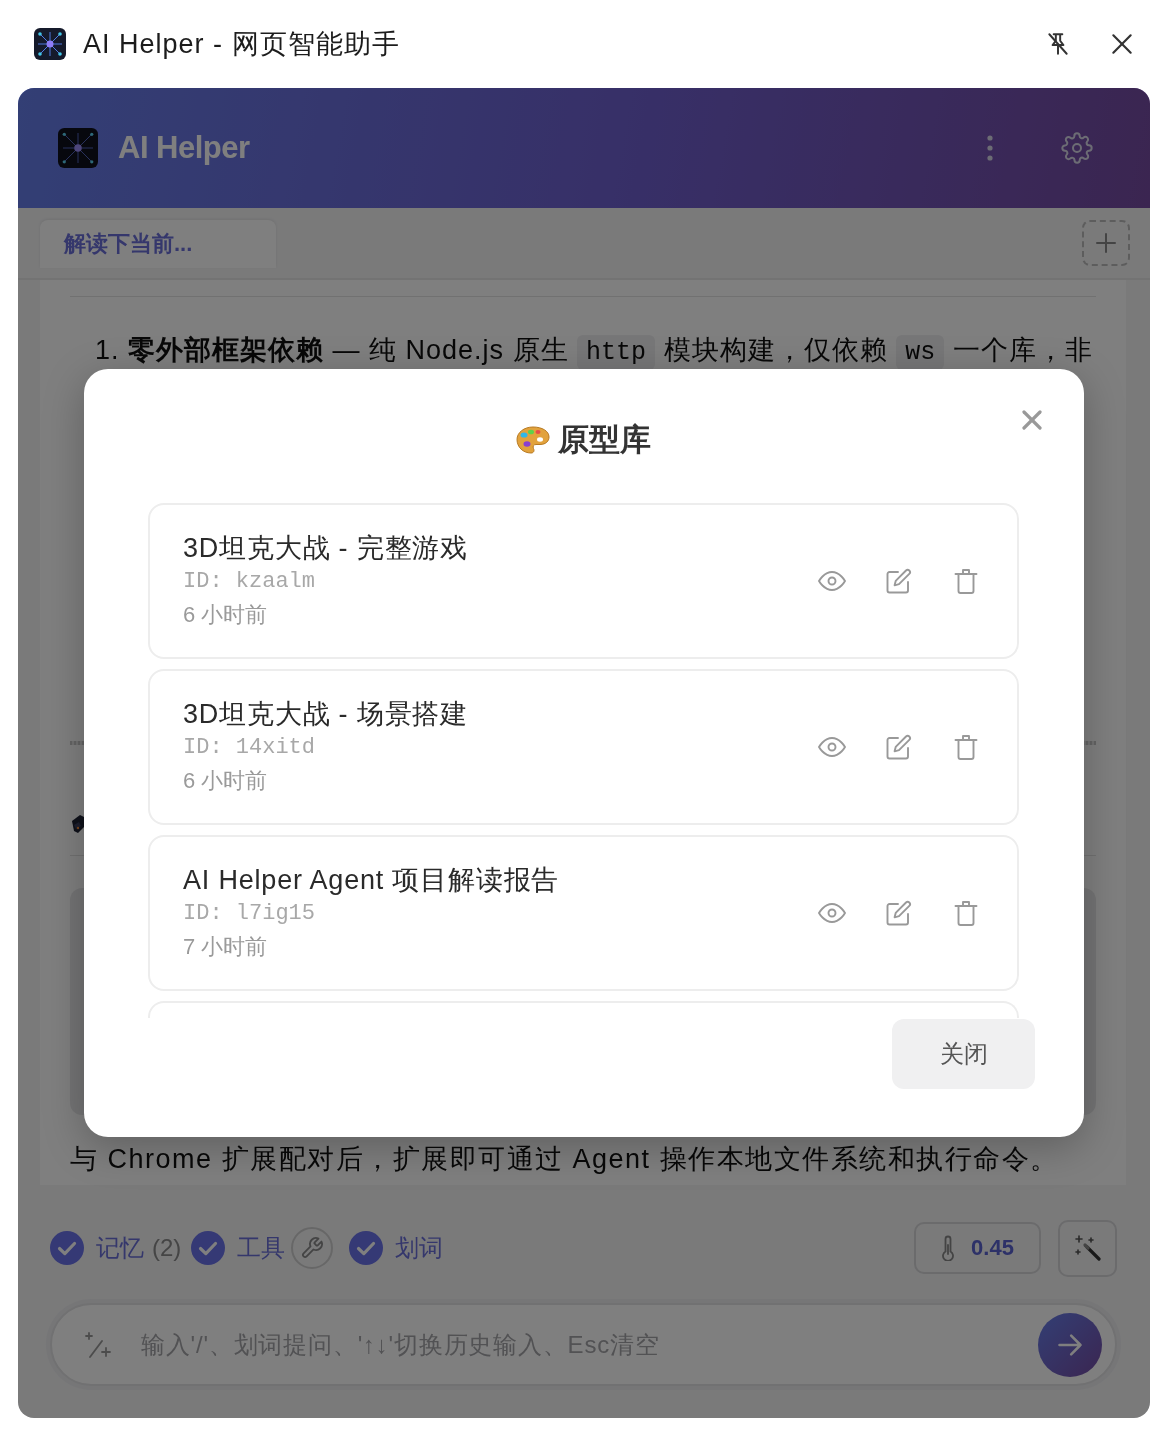 This screenshot has height=1432, width=1168. Describe the element at coordinates (77, 824) in the screenshot. I see `assistant-avatar-icon` at that location.